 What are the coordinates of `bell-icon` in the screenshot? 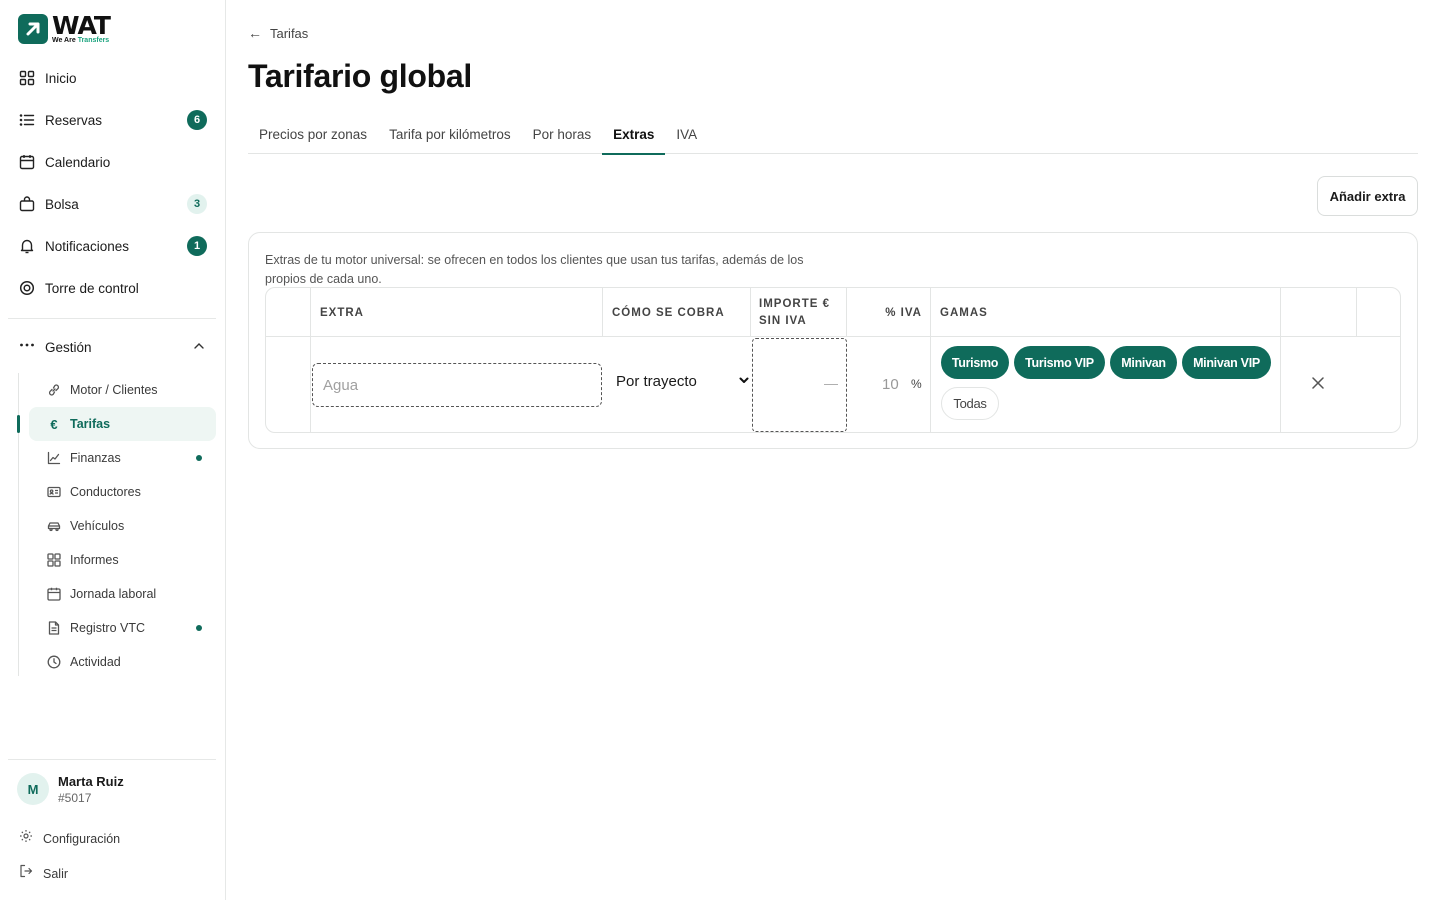 It's located at (27, 246).